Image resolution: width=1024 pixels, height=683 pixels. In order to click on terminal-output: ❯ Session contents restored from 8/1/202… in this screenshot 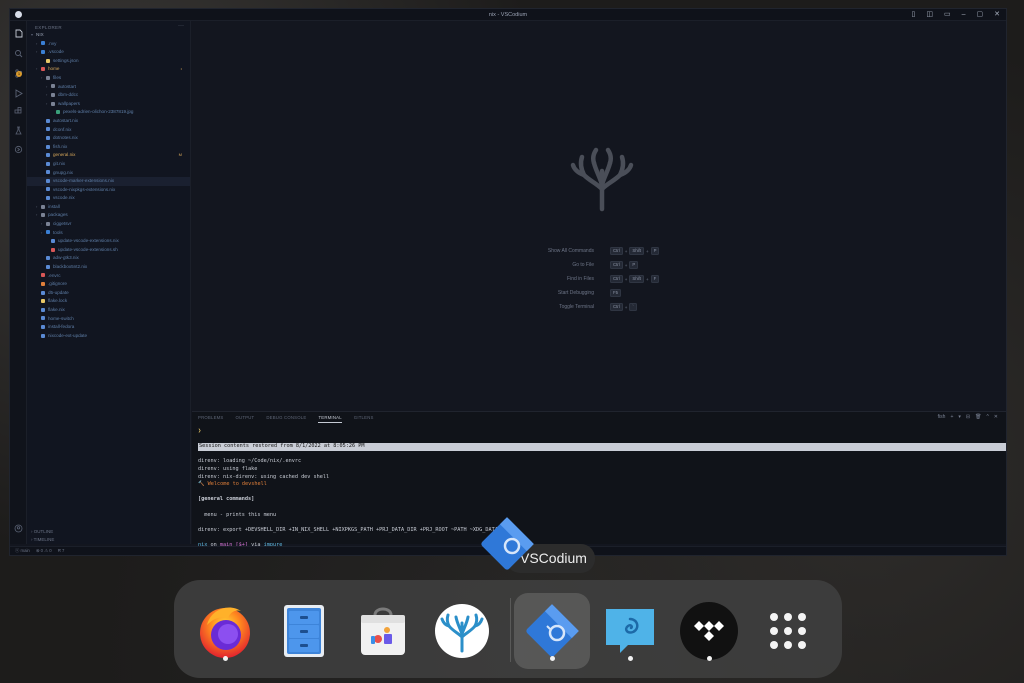, I will do `click(602, 491)`.